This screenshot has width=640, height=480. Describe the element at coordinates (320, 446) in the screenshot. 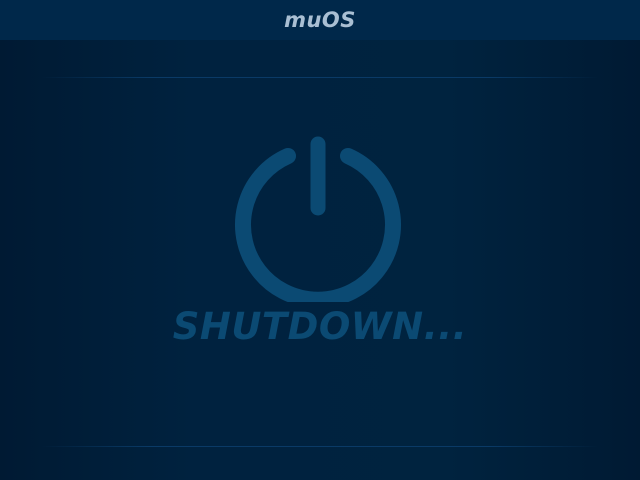

I see `bottom-divider` at that location.